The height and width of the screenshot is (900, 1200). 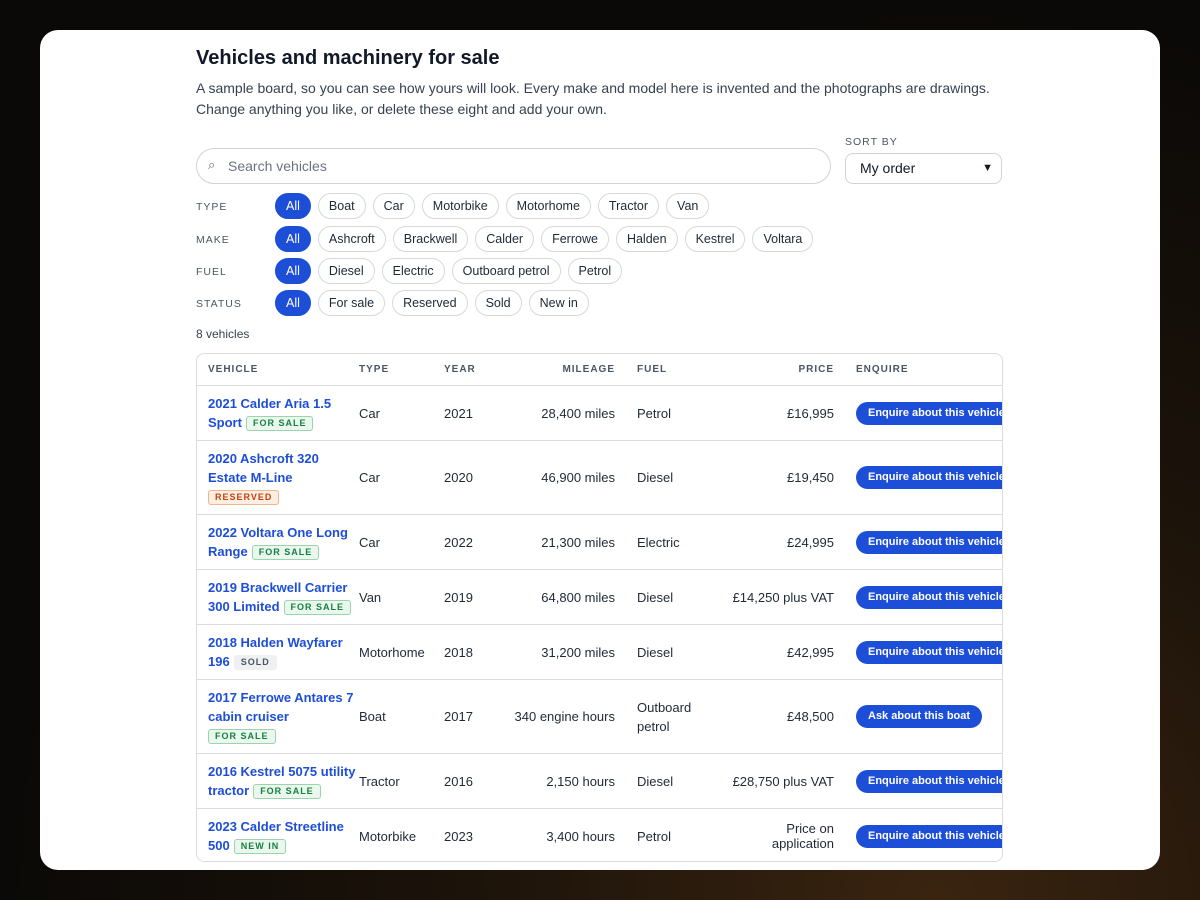 I want to click on vehicle-link: 2020 Ashcroft 320 Estate M-Line, so click(x=263, y=468).